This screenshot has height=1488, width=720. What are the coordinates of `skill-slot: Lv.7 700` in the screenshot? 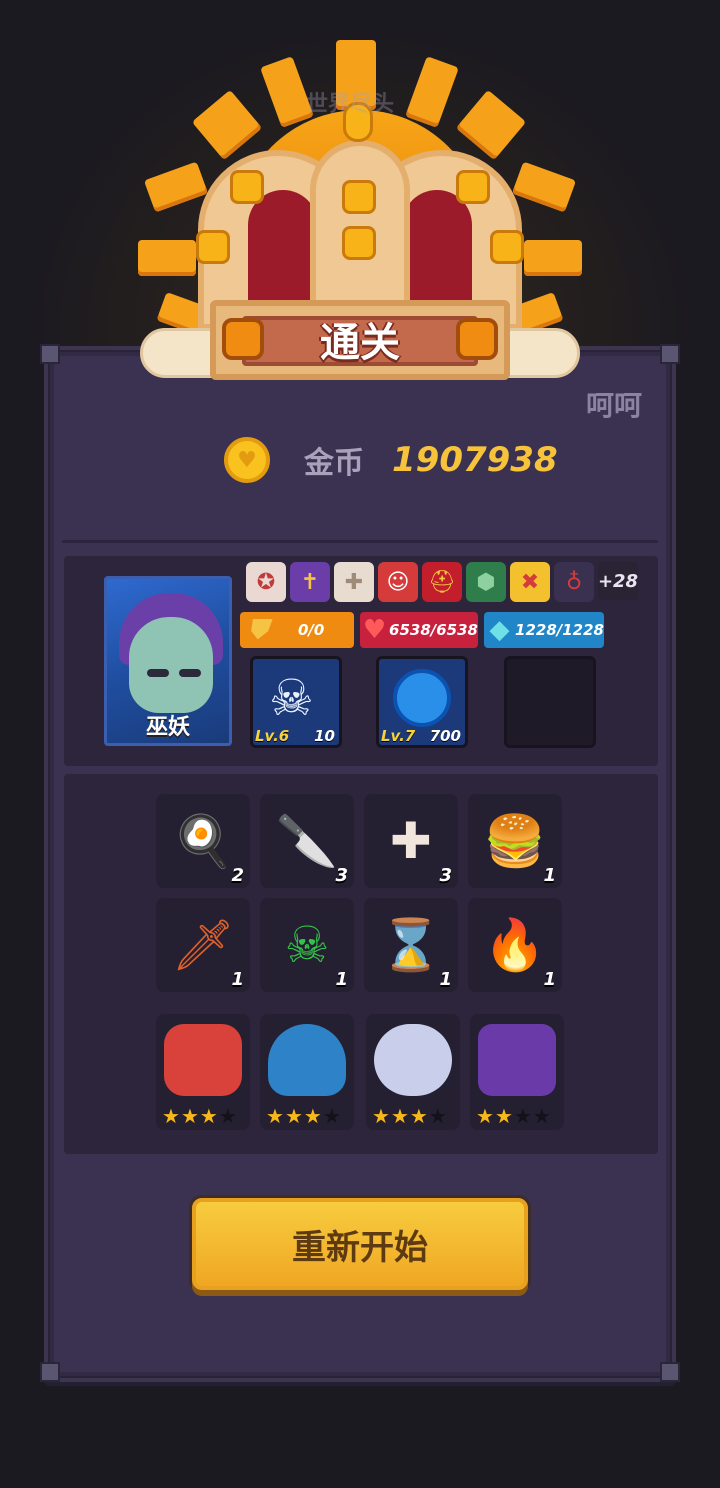 It's located at (422, 702).